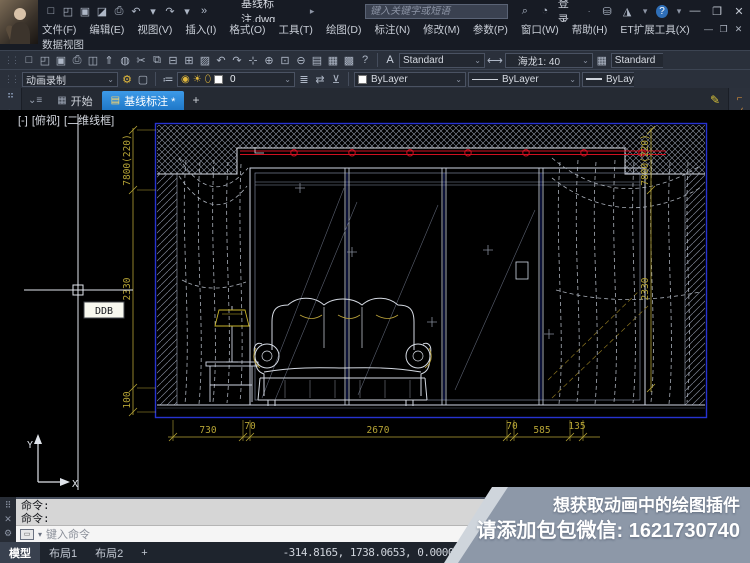  I want to click on animation-record-combo: 动画录制 ⌄, so click(70, 79).